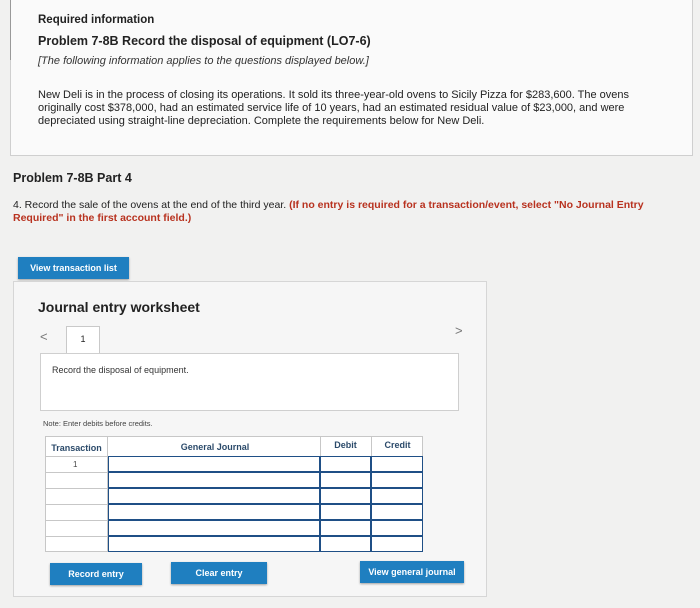 This screenshot has width=700, height=608. What do you see at coordinates (75, 464) in the screenshot?
I see `transaction-number: 1` at bounding box center [75, 464].